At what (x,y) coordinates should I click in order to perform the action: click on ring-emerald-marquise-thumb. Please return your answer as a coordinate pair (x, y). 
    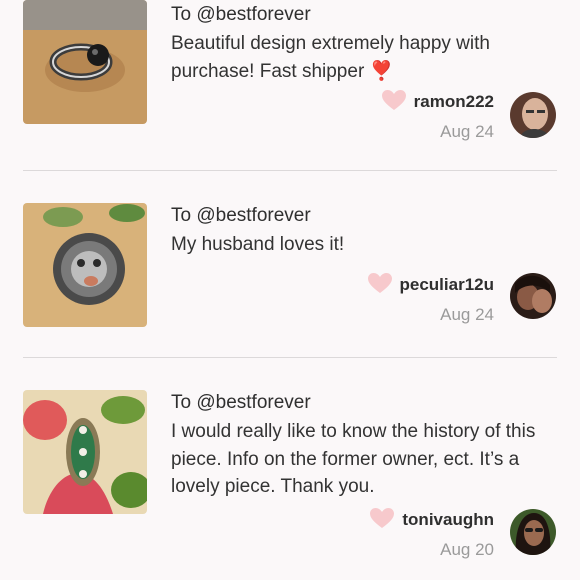
    Looking at the image, I should click on (85, 452).